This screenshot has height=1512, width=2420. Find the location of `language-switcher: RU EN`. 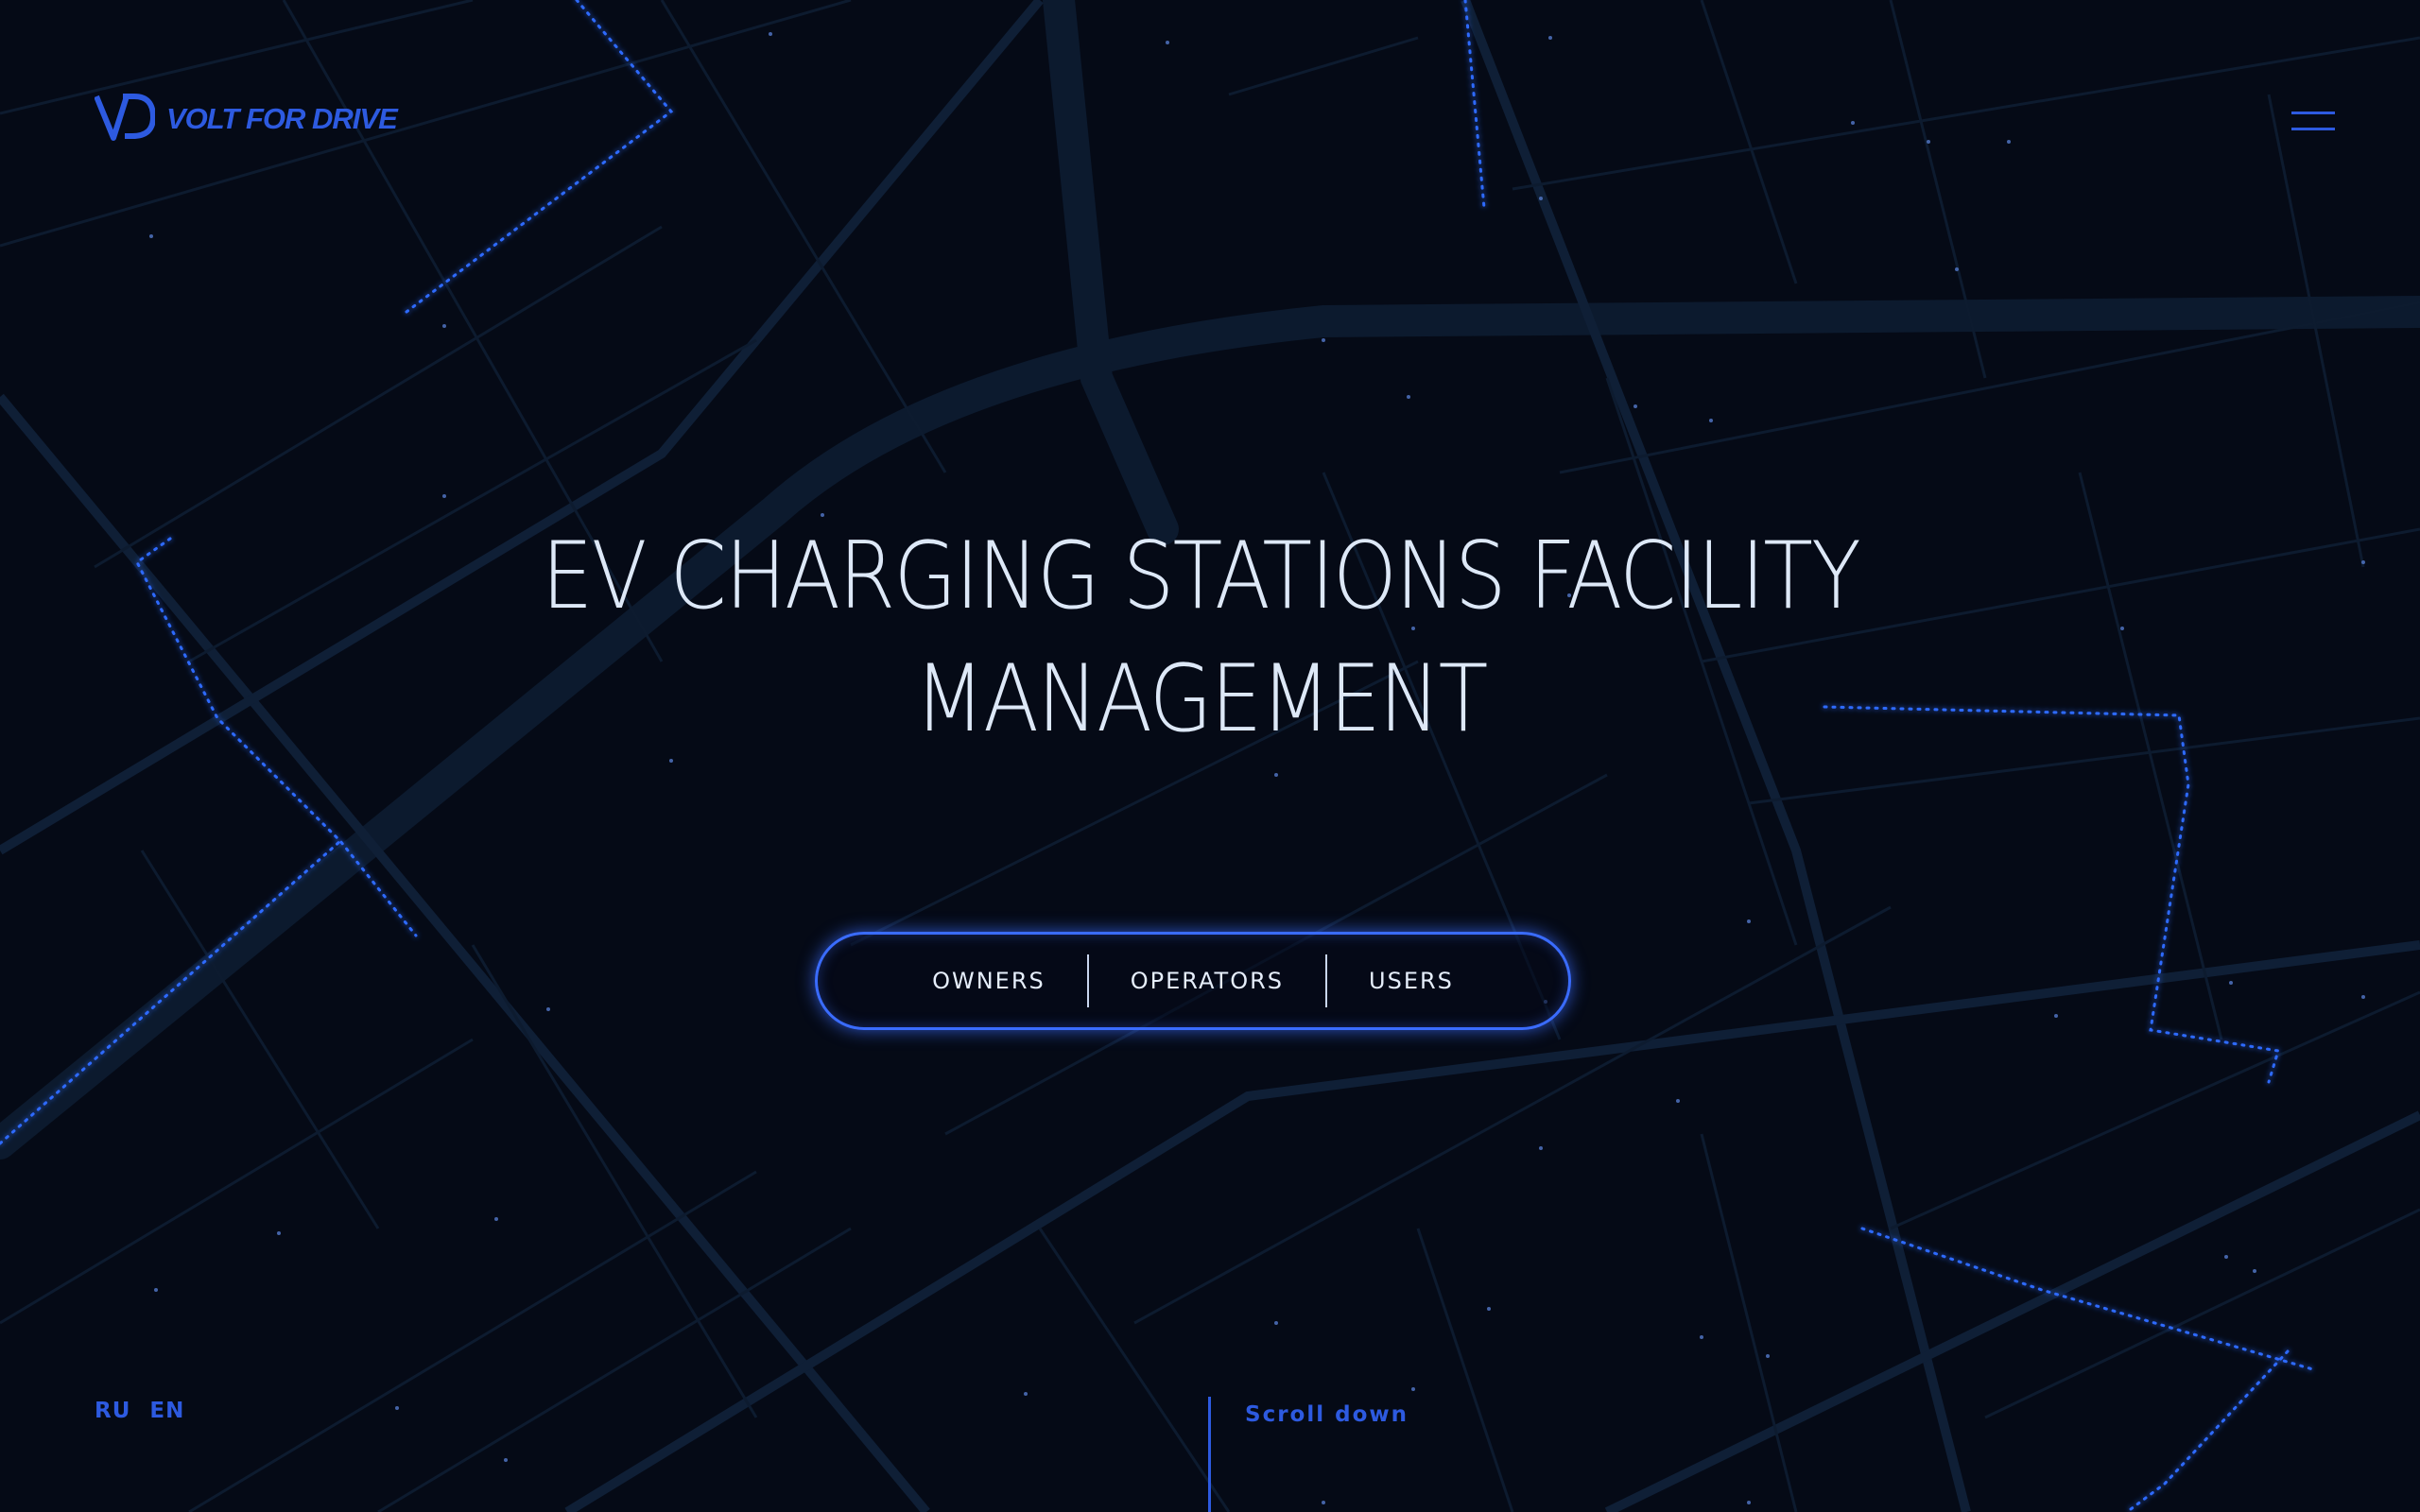

language-switcher: RU EN is located at coordinates (139, 1411).